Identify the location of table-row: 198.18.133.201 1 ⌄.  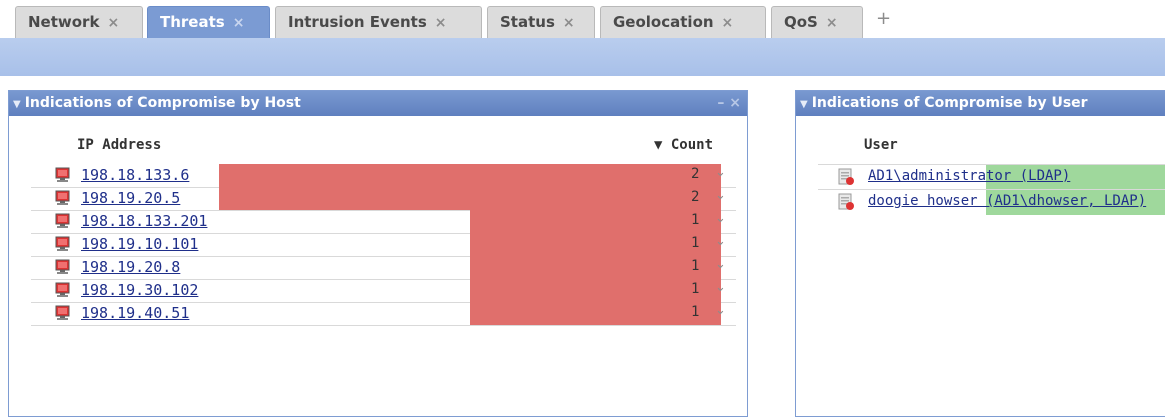
(383, 222).